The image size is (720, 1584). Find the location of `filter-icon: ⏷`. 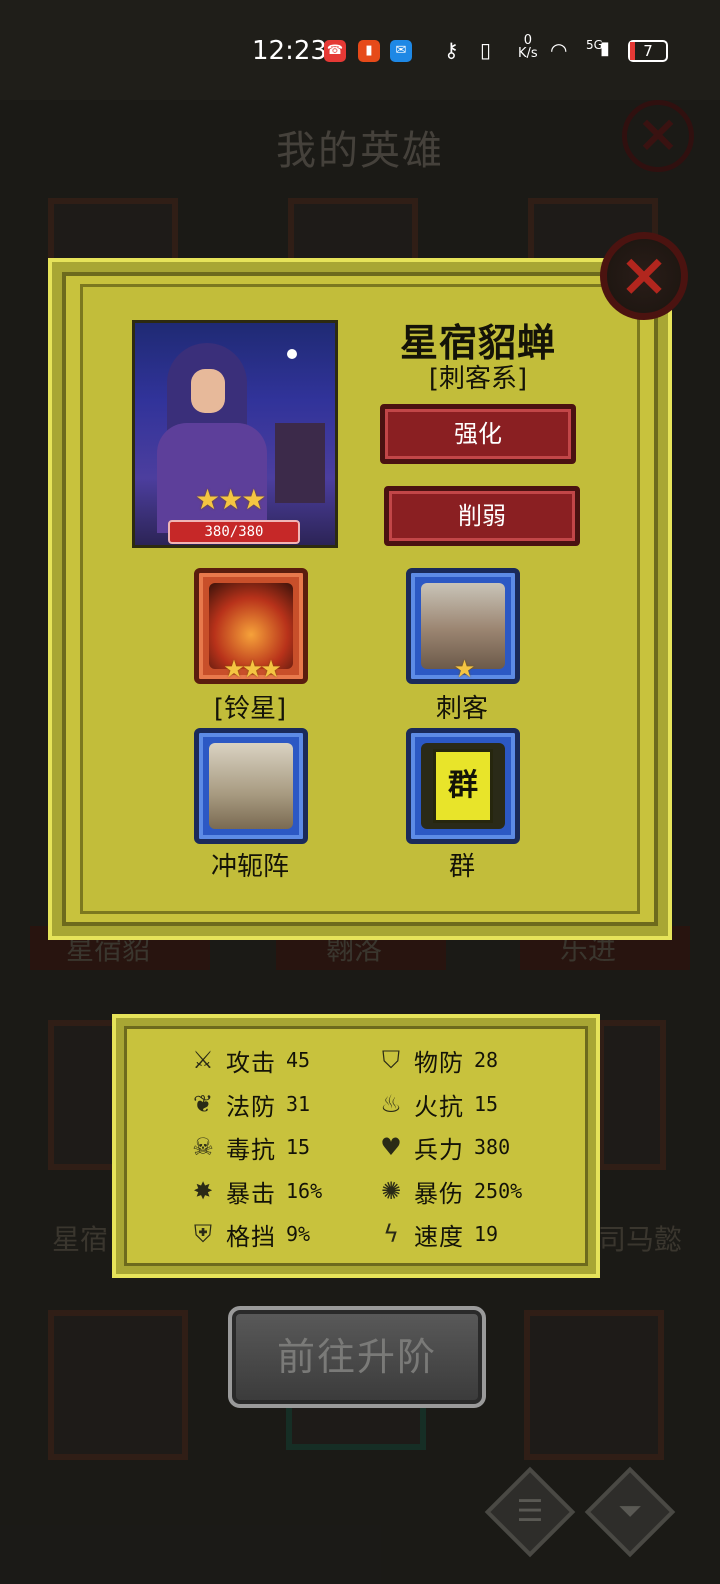

filter-icon: ⏷ is located at coordinates (630, 1511).